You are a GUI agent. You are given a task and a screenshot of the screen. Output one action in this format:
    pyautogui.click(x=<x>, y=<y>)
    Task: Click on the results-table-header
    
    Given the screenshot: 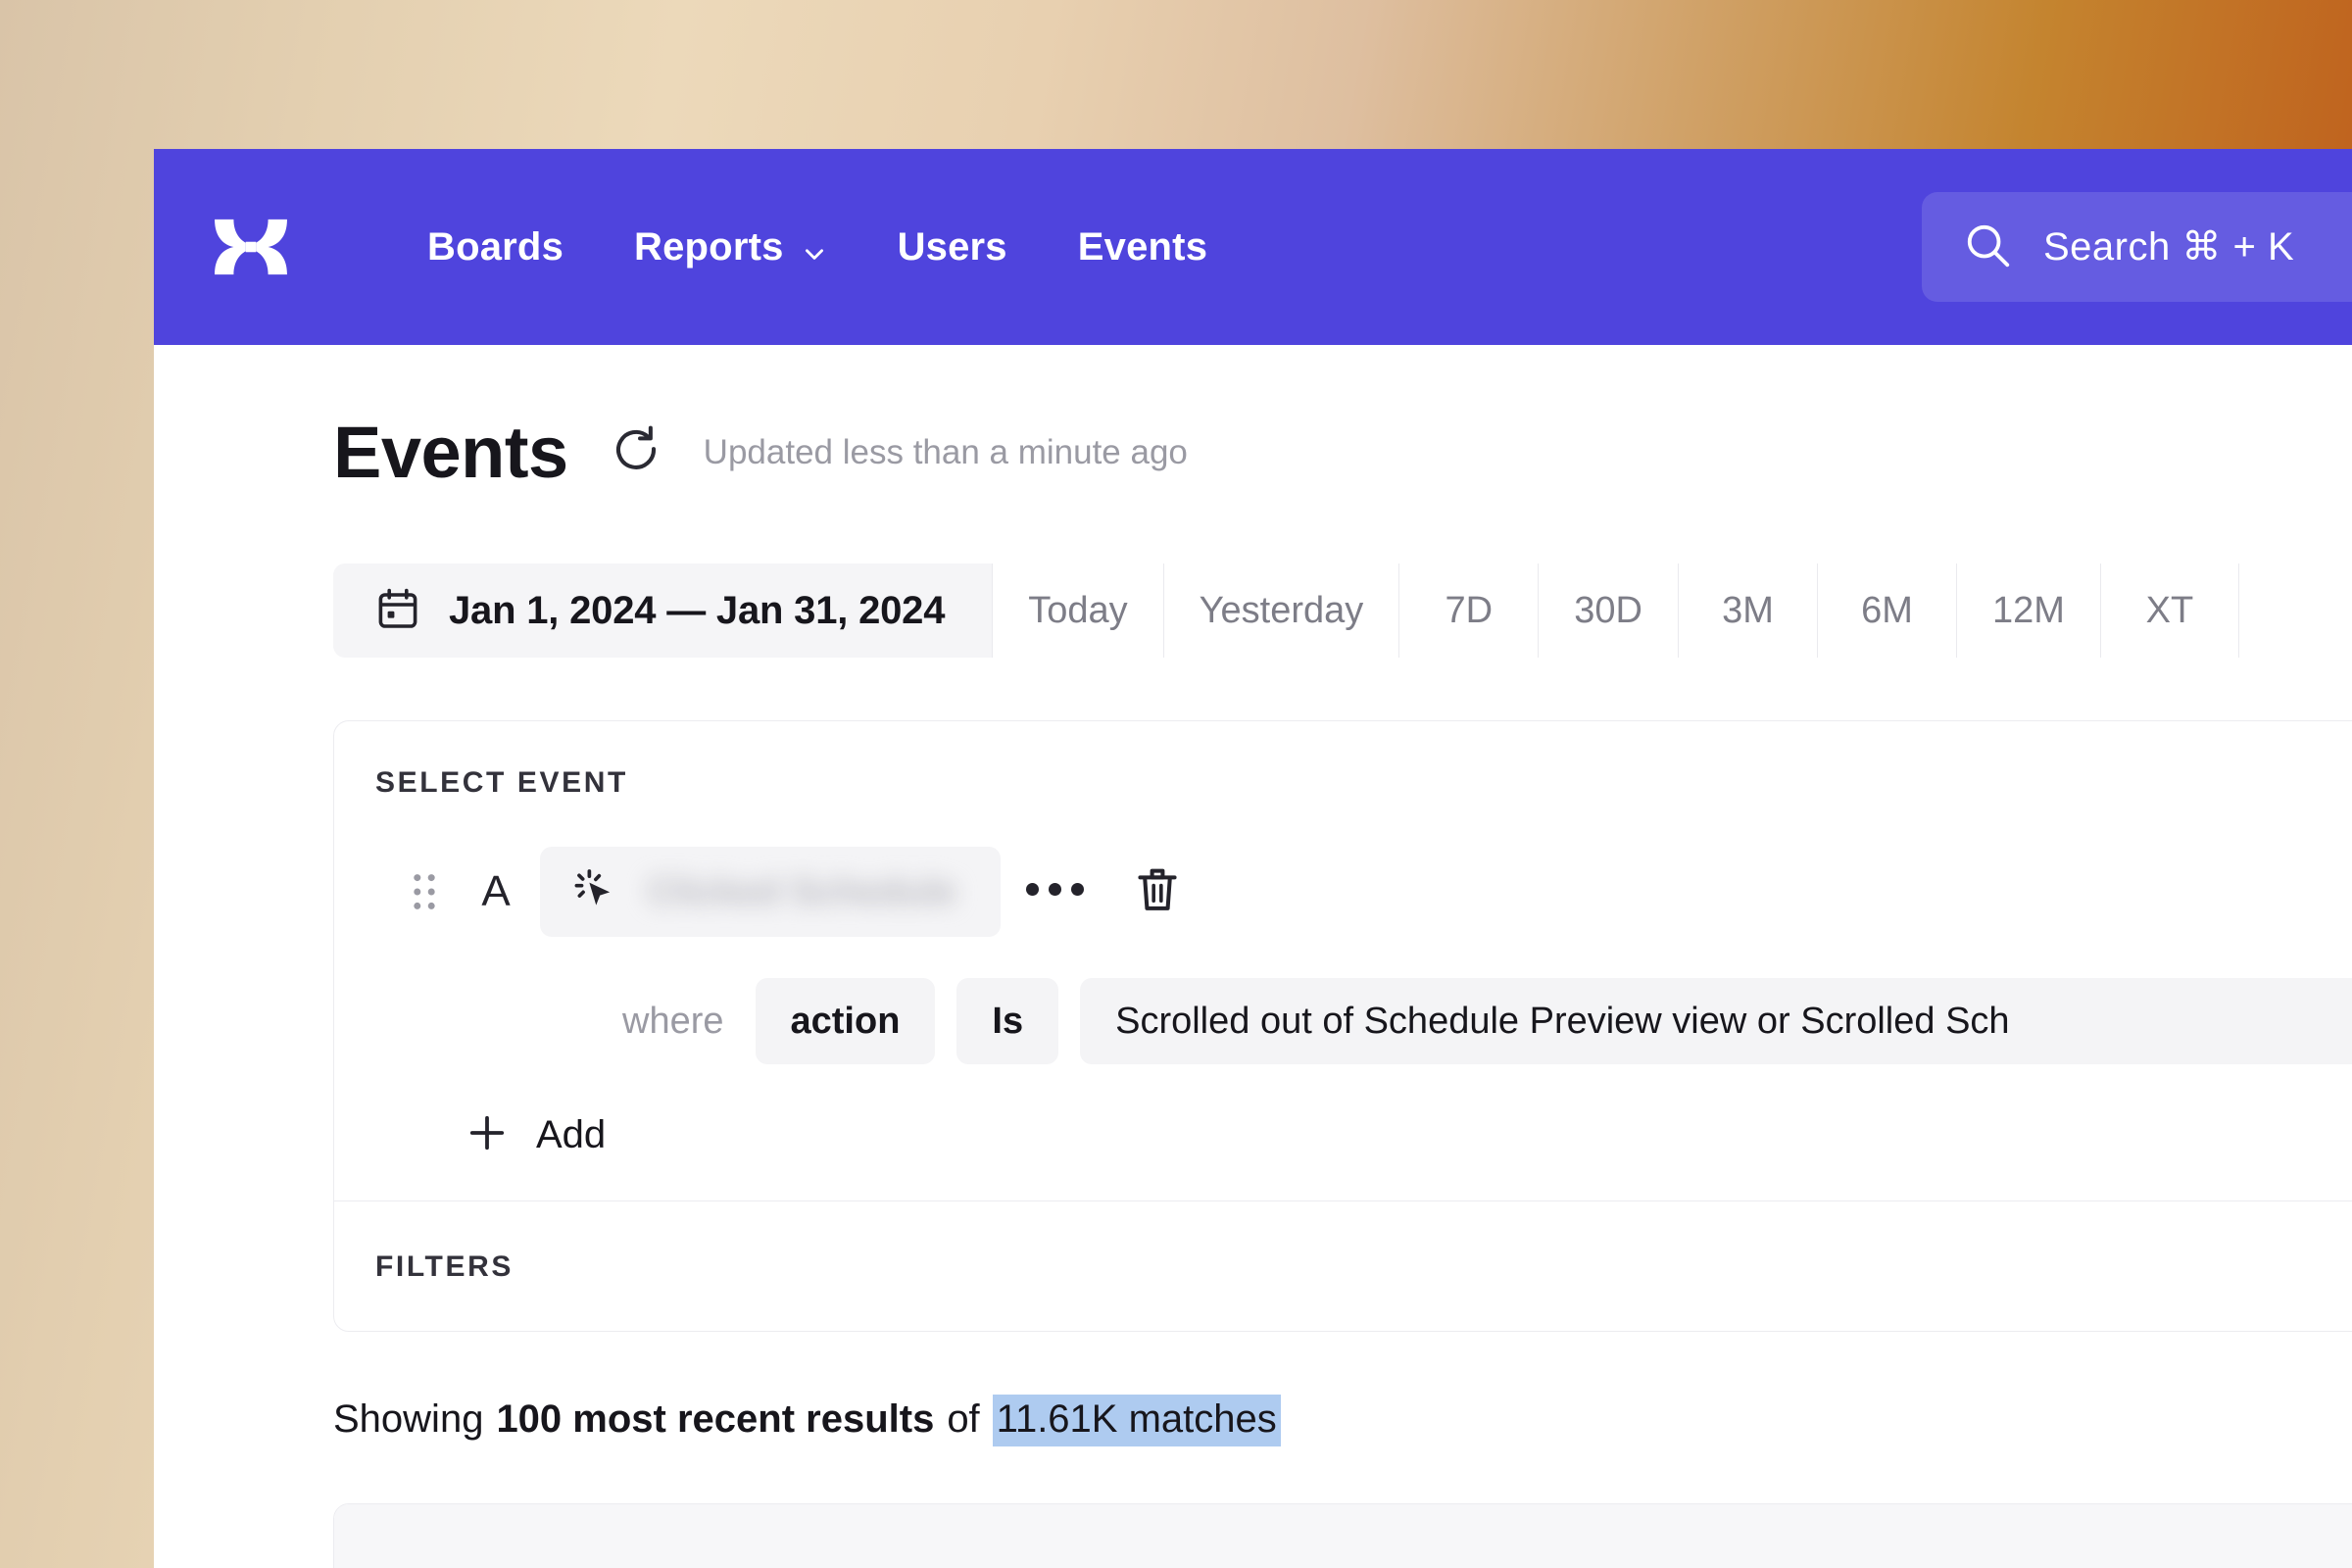 What is the action you would take?
    pyautogui.click(x=1343, y=1536)
    